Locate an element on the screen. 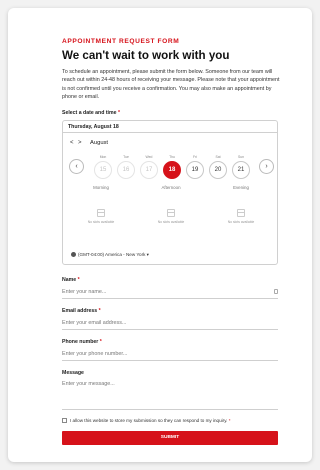  prev-month-icon: < is located at coordinates (74, 143).